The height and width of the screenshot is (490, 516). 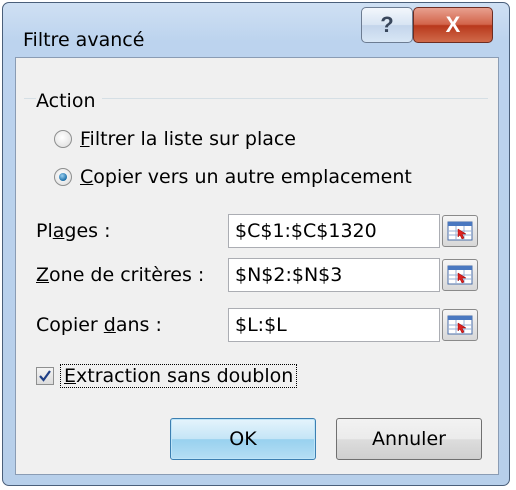 What do you see at coordinates (120, 275) in the screenshot?
I see `criteria-range-label: Zone de critères :` at bounding box center [120, 275].